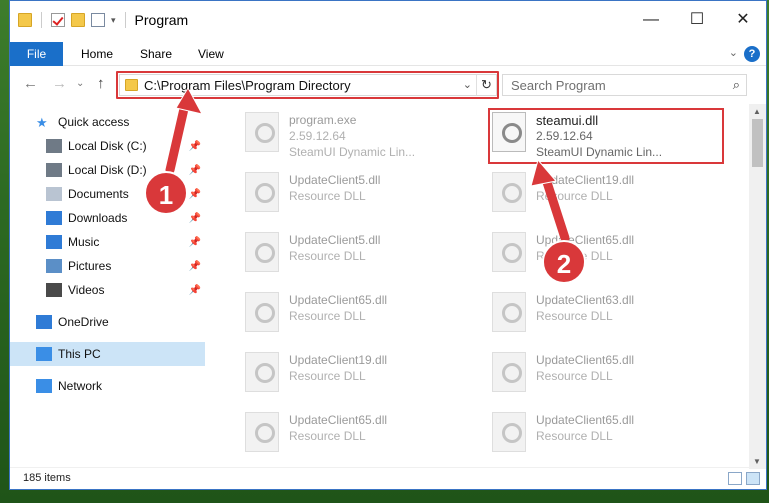 The image size is (769, 503). Describe the element at coordinates (555, 207) in the screenshot. I see `arrow-2-shaft` at that location.